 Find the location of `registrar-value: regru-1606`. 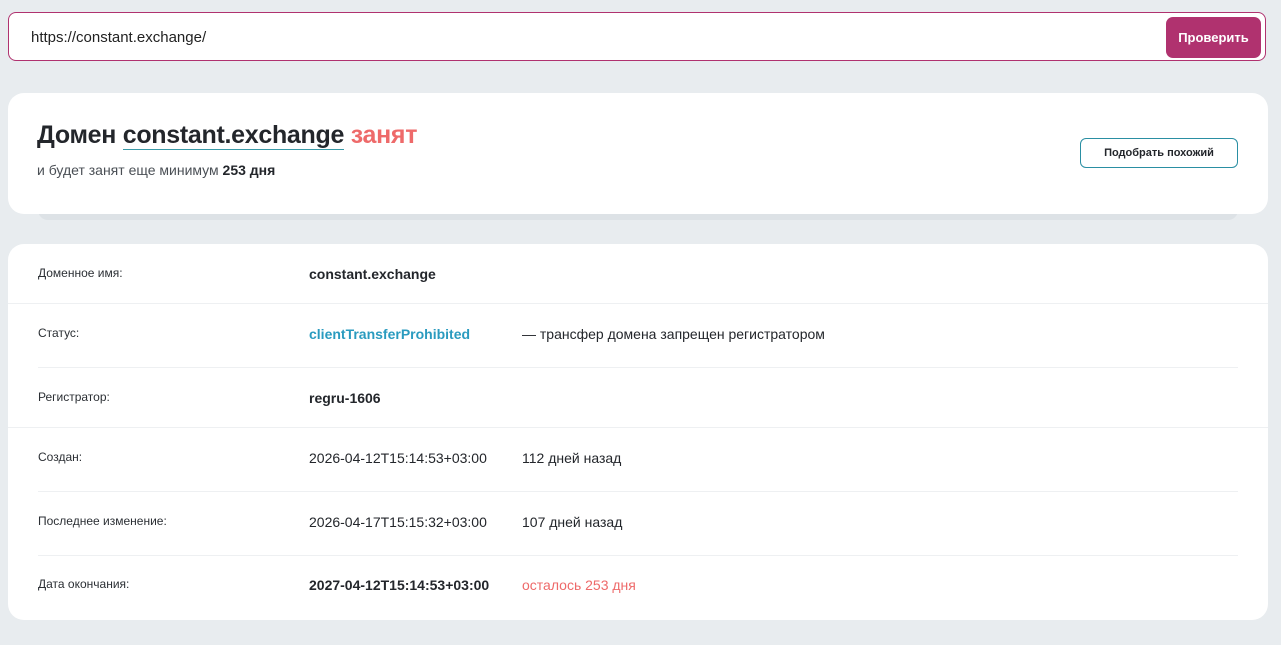

registrar-value: regru-1606 is located at coordinates (345, 398).